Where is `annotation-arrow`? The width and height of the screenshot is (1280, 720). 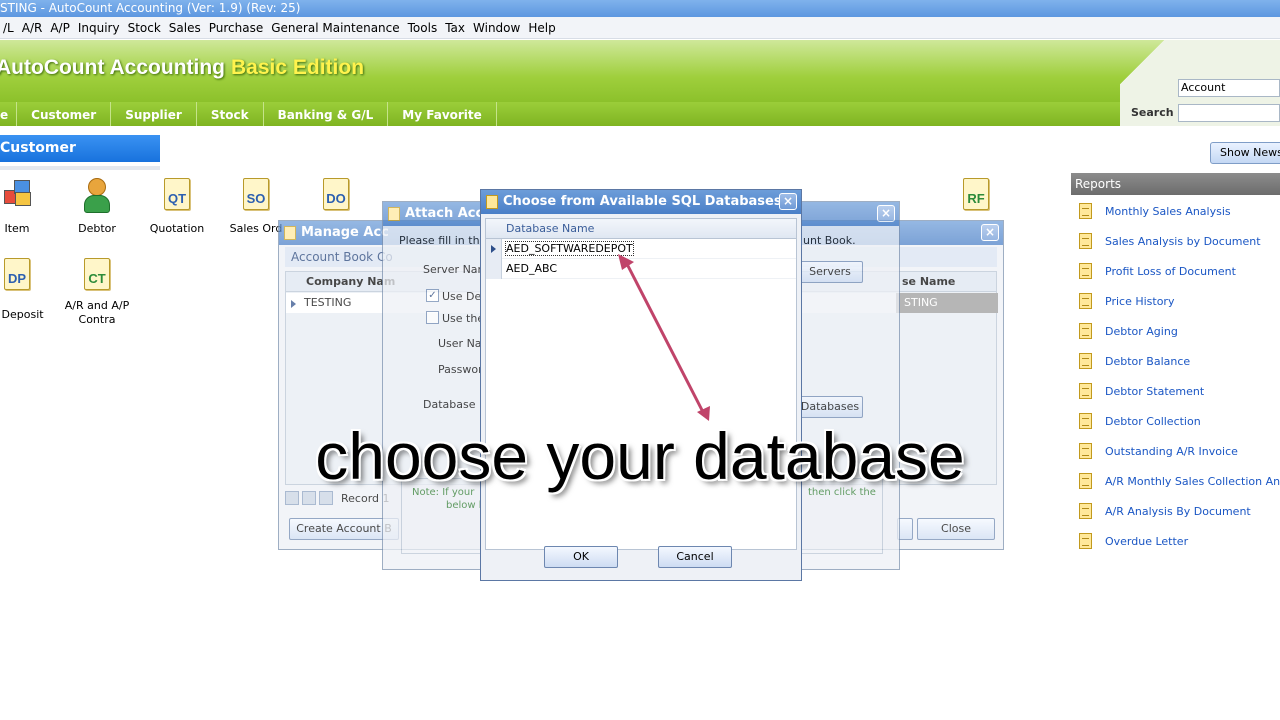 annotation-arrow is located at coordinates (664, 337).